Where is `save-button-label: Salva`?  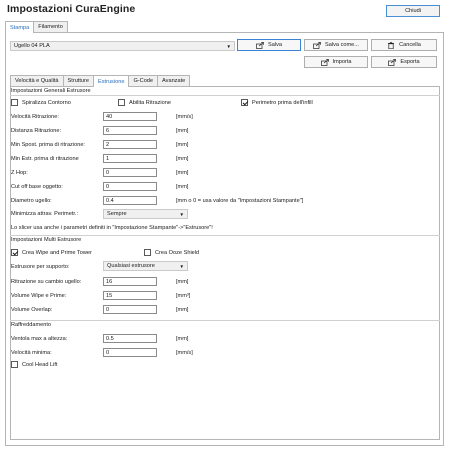
save-button-label: Salva is located at coordinates (275, 45).